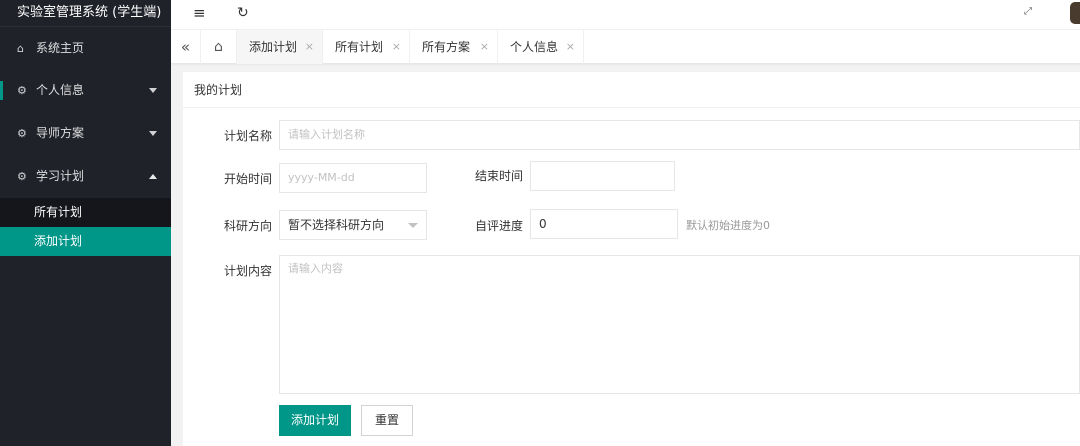  Describe the element at coordinates (604, 224) in the screenshot. I see `progress-input: 0` at that location.